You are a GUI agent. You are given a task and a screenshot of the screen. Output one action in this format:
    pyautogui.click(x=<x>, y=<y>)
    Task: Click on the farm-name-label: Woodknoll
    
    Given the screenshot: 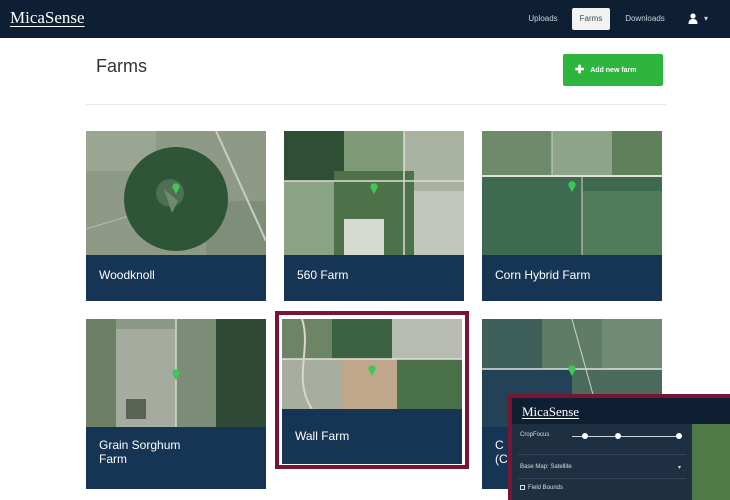 What is the action you would take?
    pyautogui.click(x=176, y=278)
    